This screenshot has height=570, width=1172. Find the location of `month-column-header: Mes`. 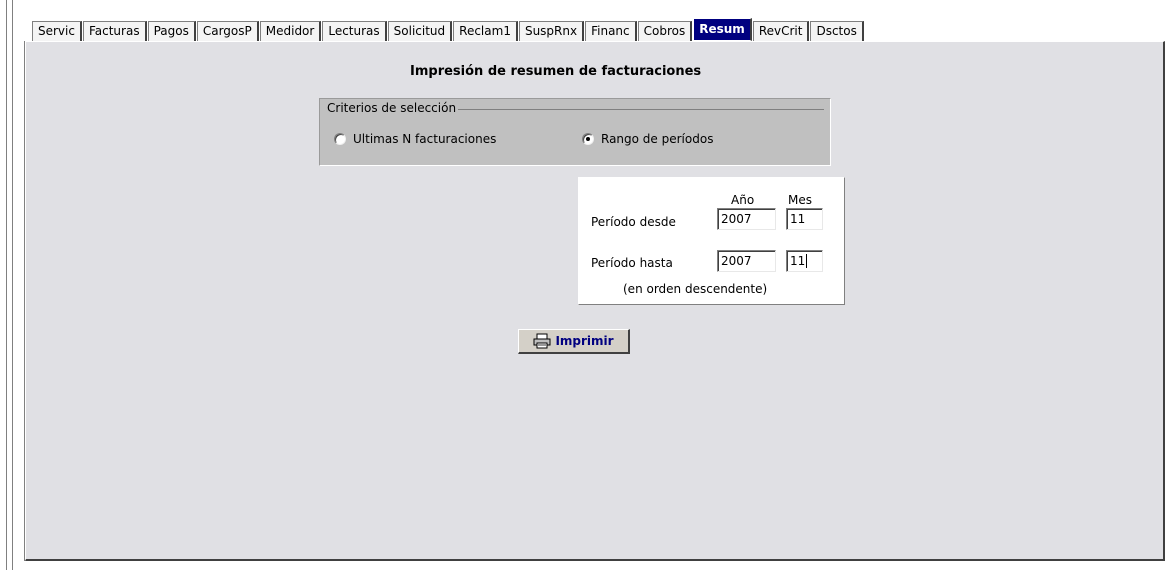

month-column-header: Mes is located at coordinates (800, 200).